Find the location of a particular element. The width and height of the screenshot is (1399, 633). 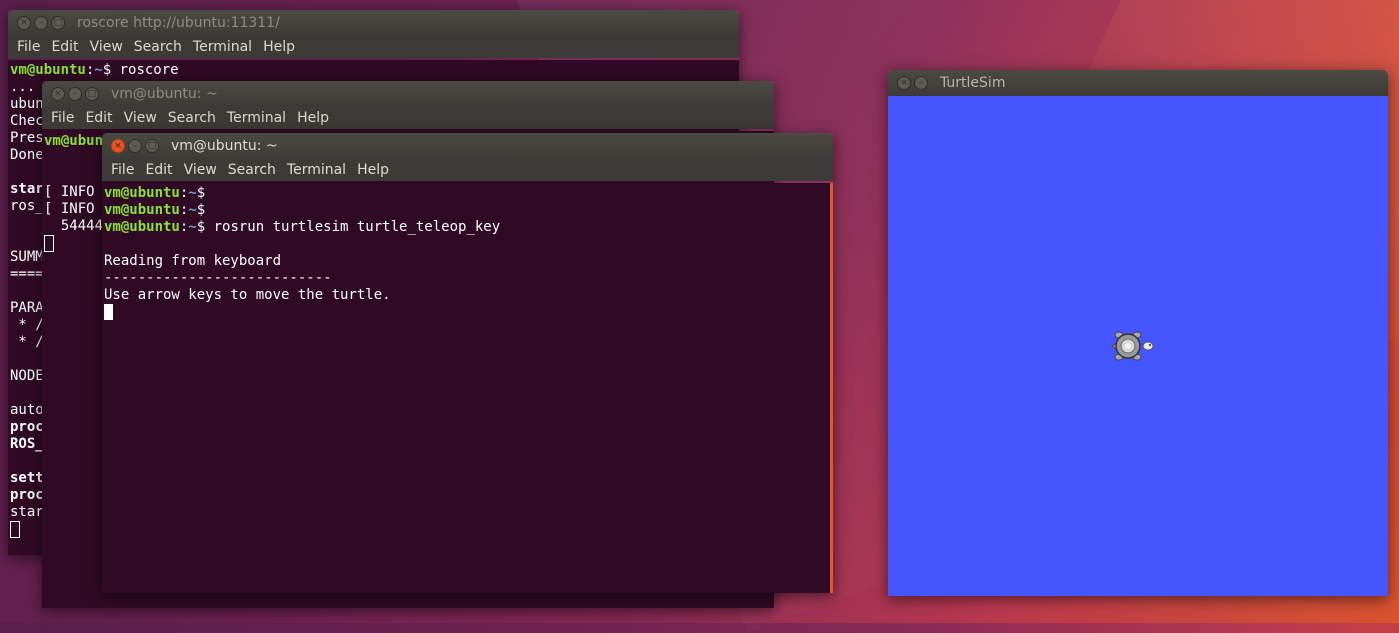

terminal-line: Reading from keyboard is located at coordinates (468, 261).